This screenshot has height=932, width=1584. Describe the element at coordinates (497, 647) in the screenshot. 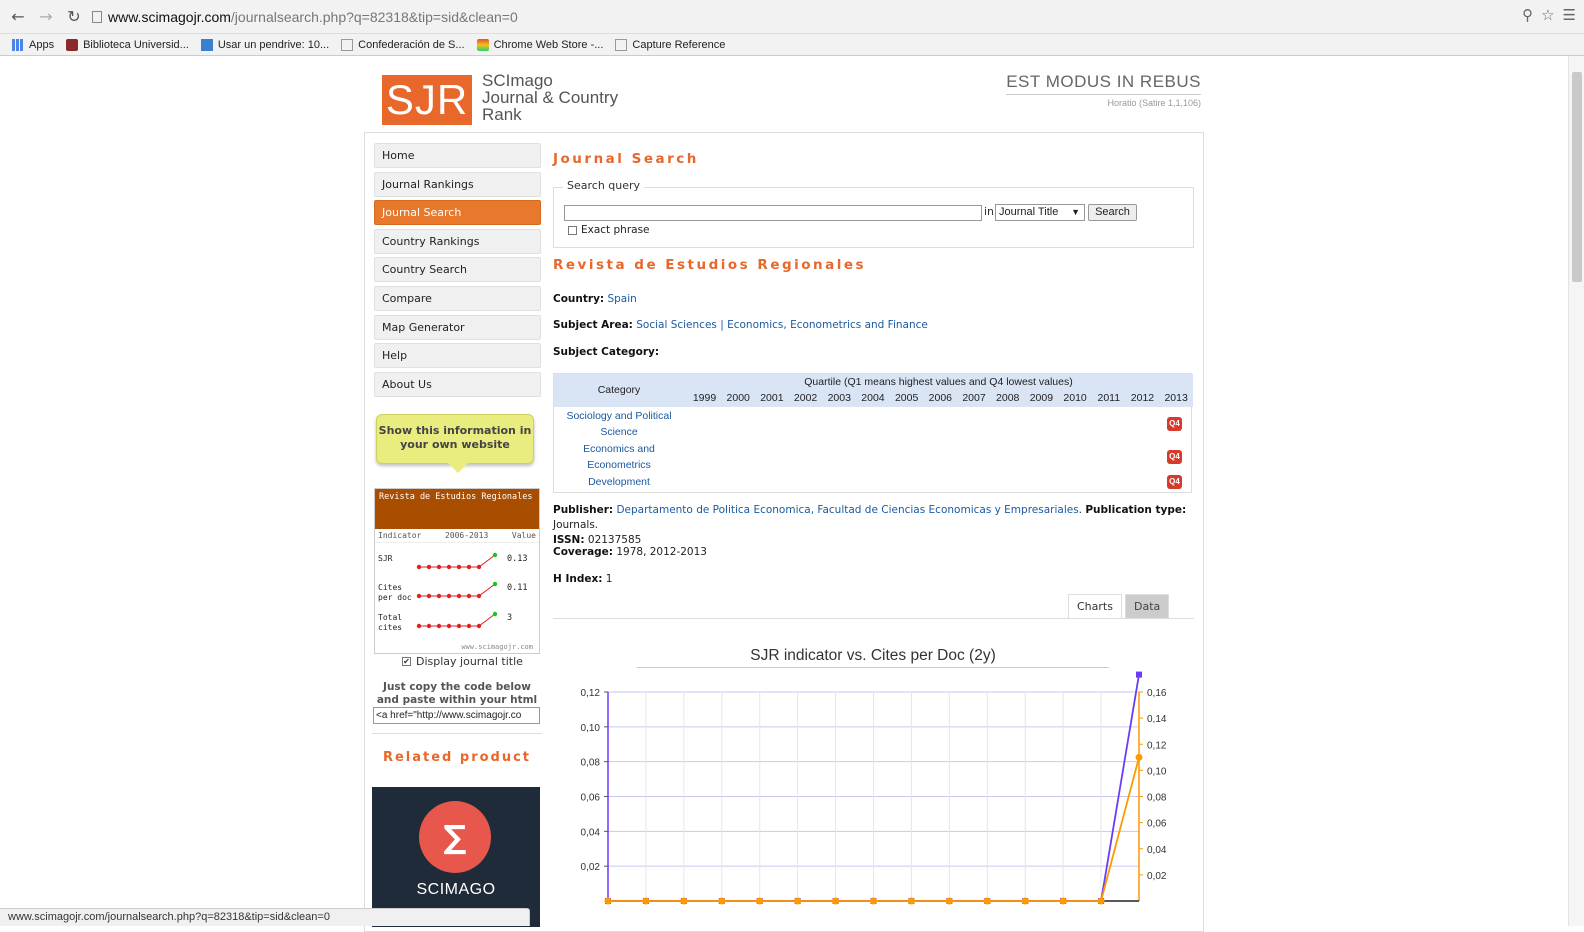

I see `widget-footer: www.scimagojr.com` at that location.